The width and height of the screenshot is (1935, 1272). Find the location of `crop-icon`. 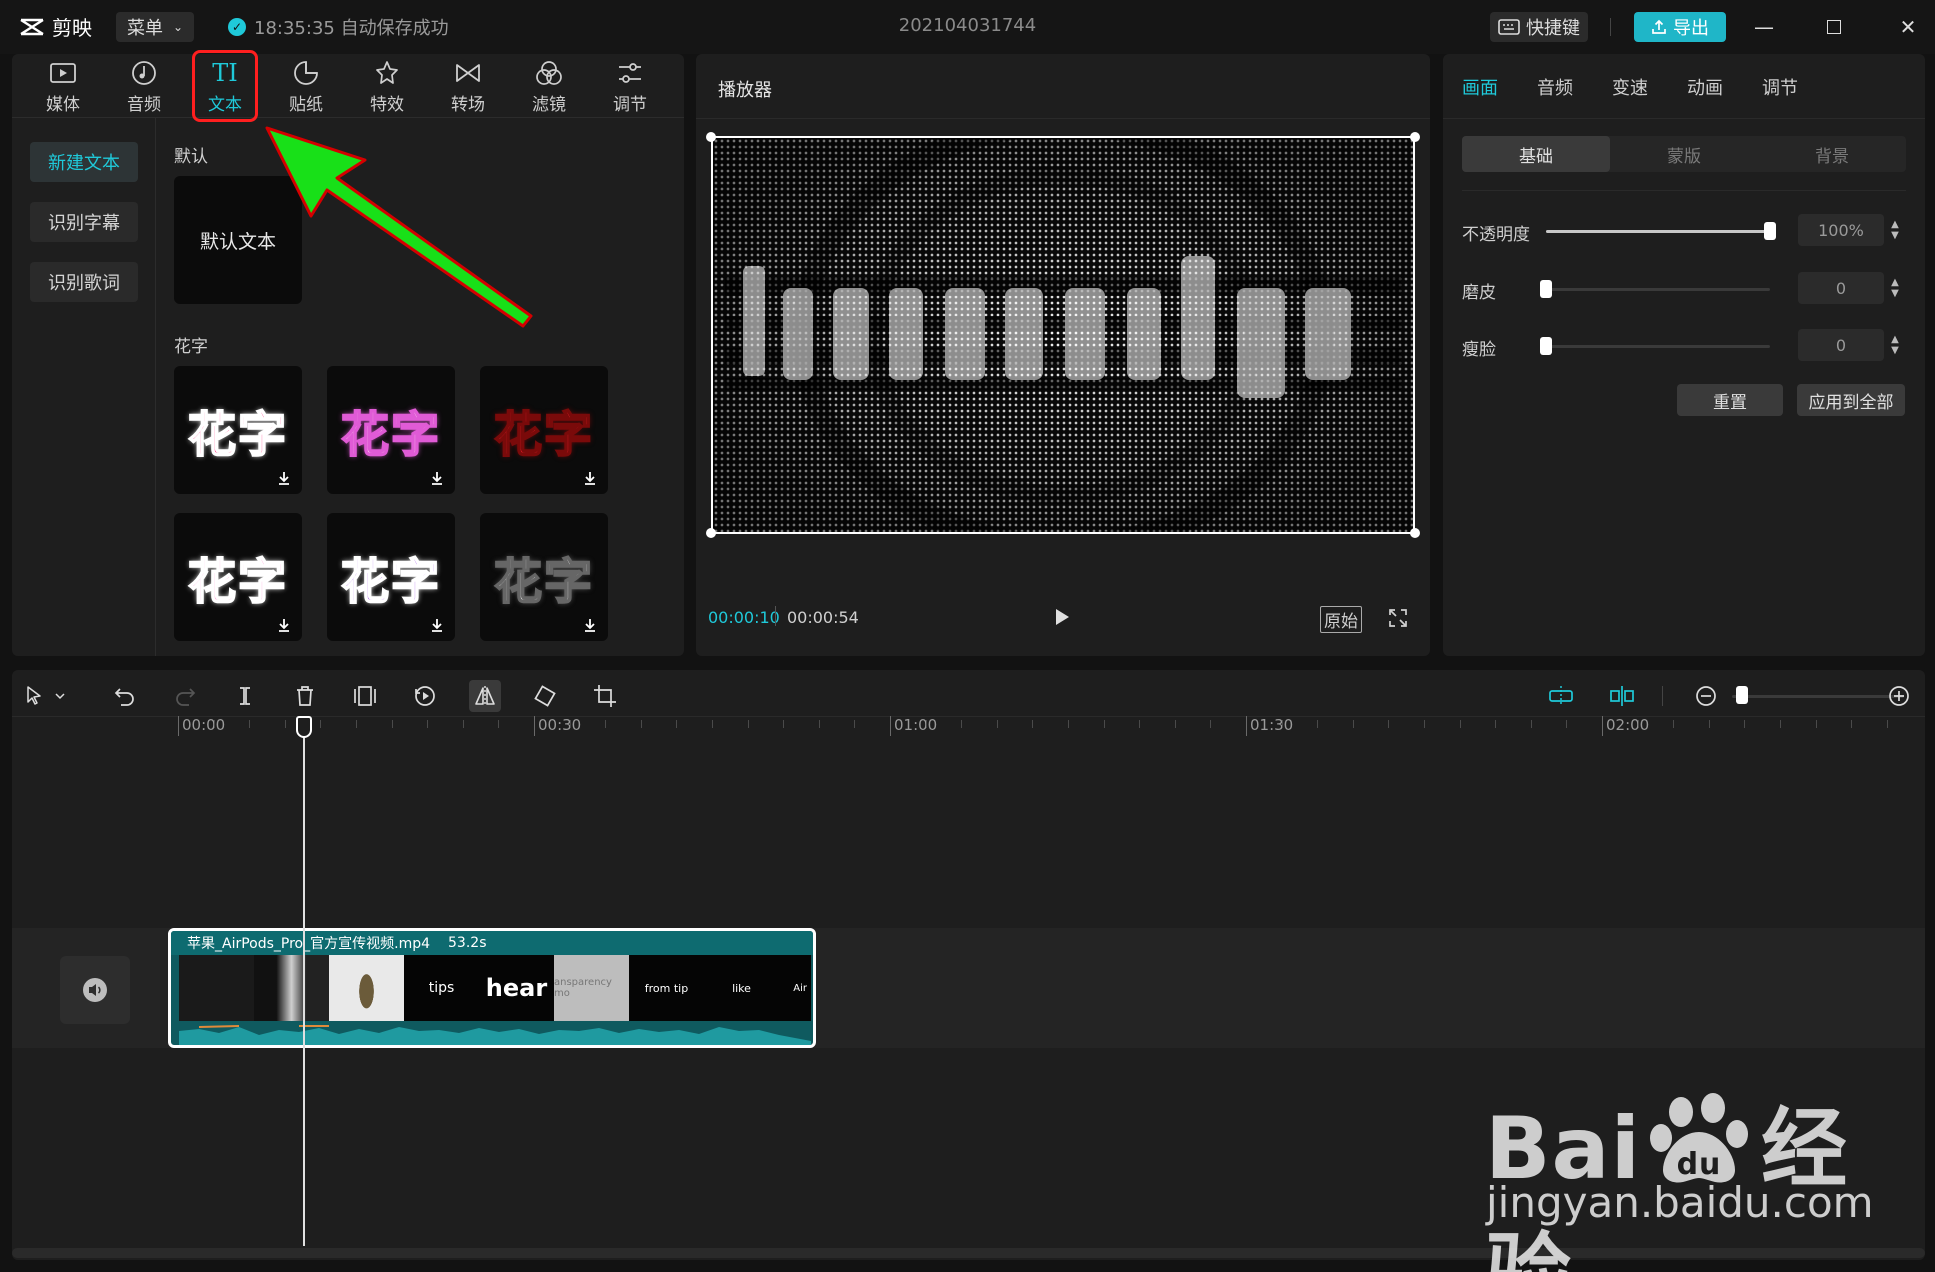

crop-icon is located at coordinates (605, 696).